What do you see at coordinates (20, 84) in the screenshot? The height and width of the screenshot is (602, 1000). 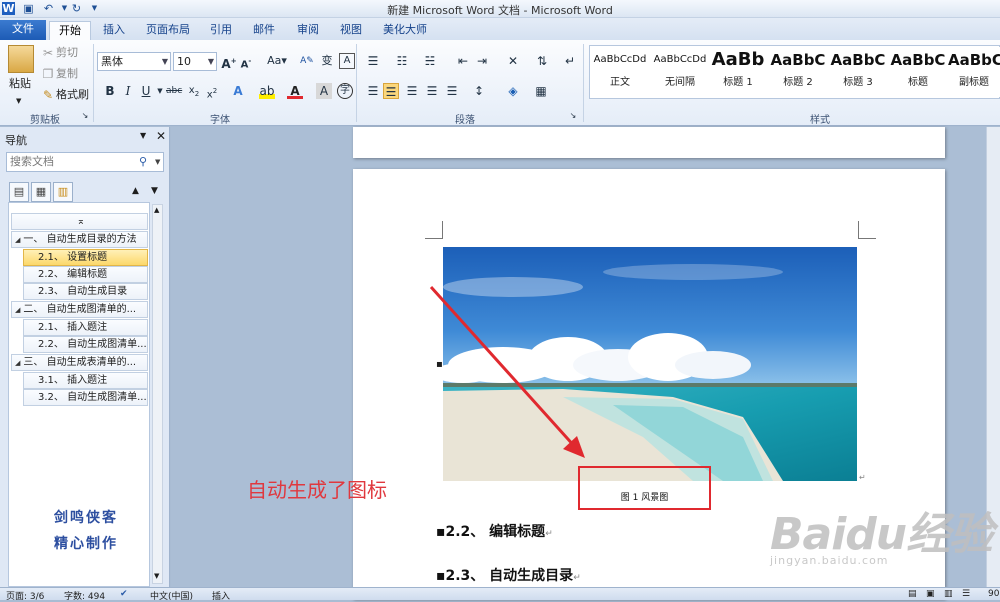 I see `paste-button: 粘贴` at bounding box center [20, 84].